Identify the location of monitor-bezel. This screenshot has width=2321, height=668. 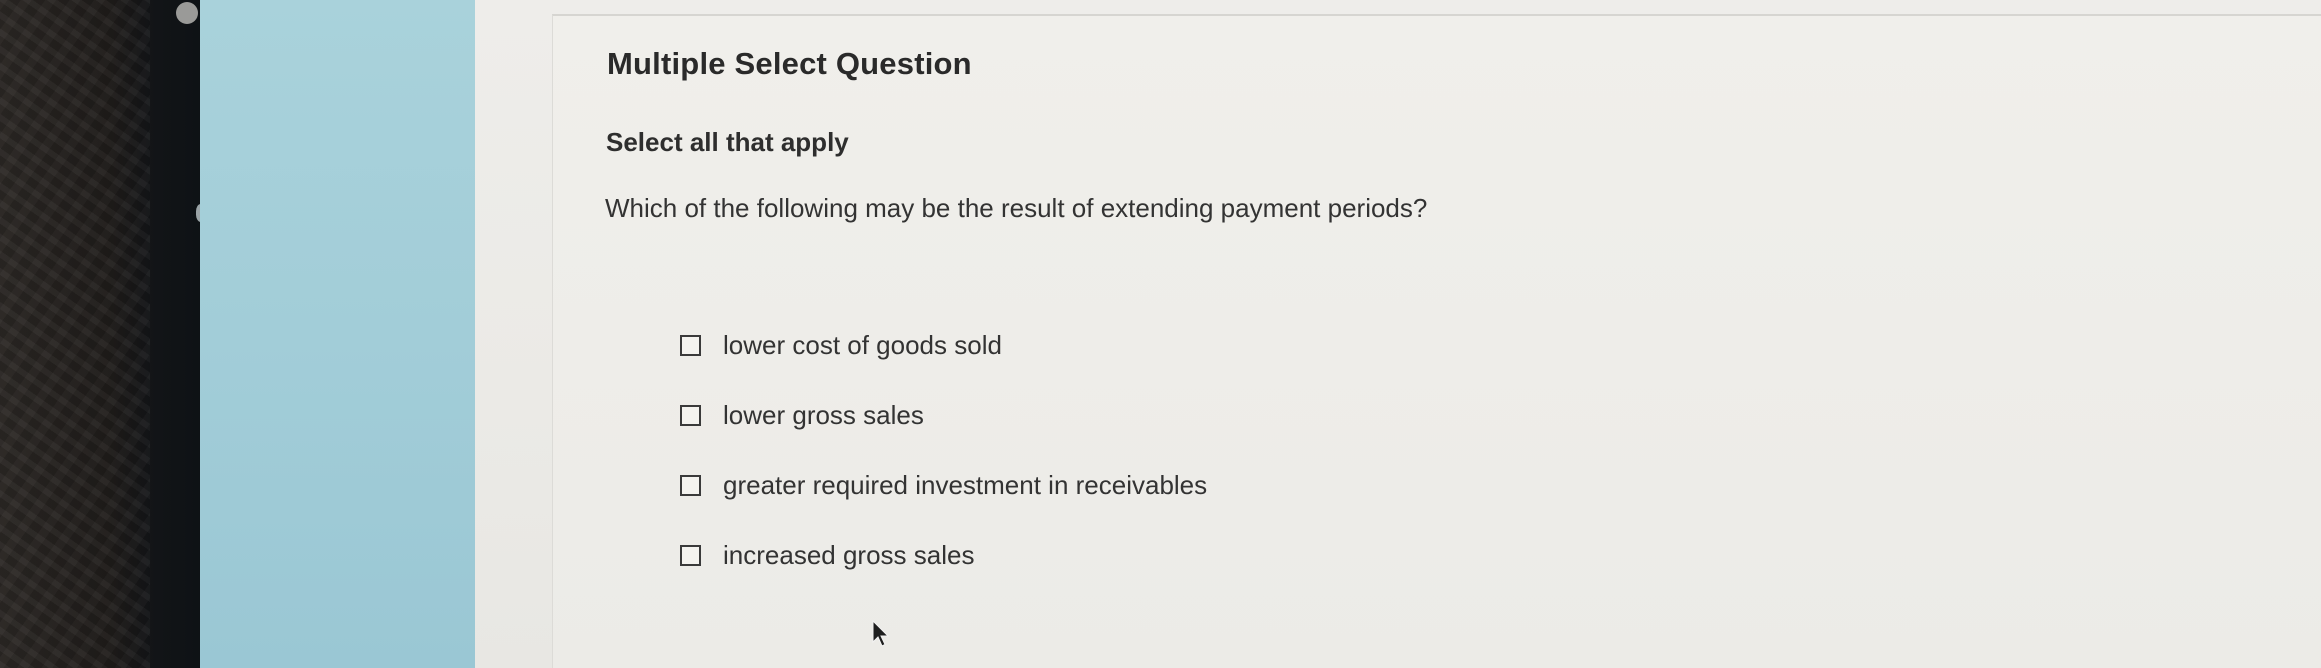
(100, 334).